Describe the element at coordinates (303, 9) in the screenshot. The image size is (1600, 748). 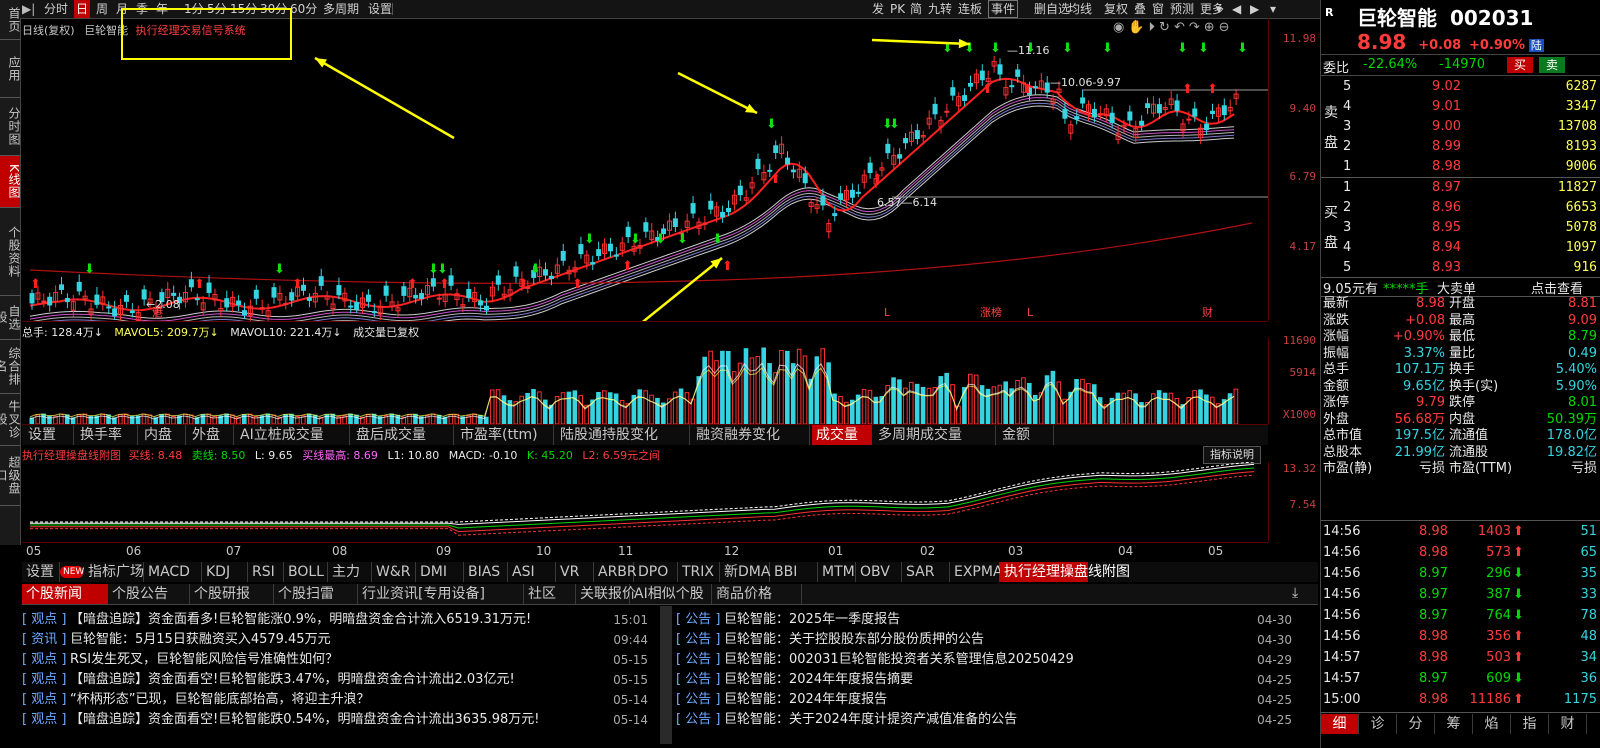
I see `period-10: 60分` at that location.